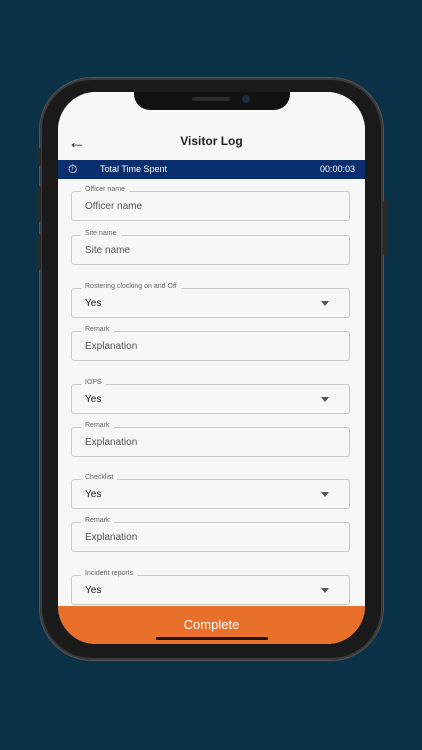 The width and height of the screenshot is (422, 750). Describe the element at coordinates (210, 300) in the screenshot. I see `rostering-select: Rostering clocking on and Off Yes` at that location.